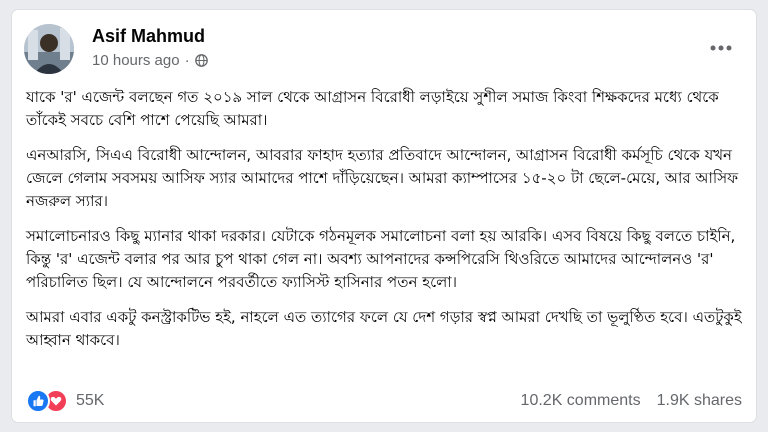  I want to click on reaction-count: 55K, so click(90, 400).